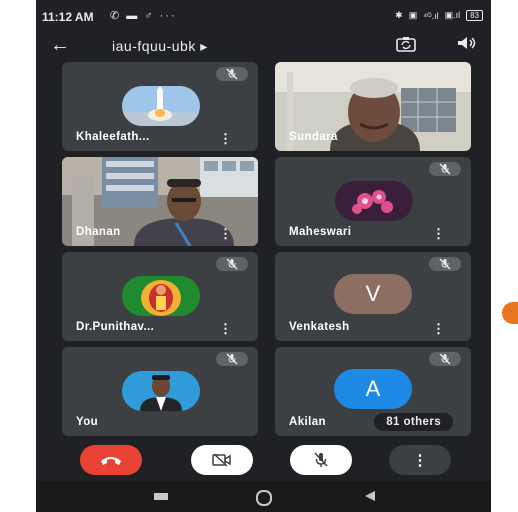 The height and width of the screenshot is (512, 518). I want to click on android-nav-bar, so click(263, 496).